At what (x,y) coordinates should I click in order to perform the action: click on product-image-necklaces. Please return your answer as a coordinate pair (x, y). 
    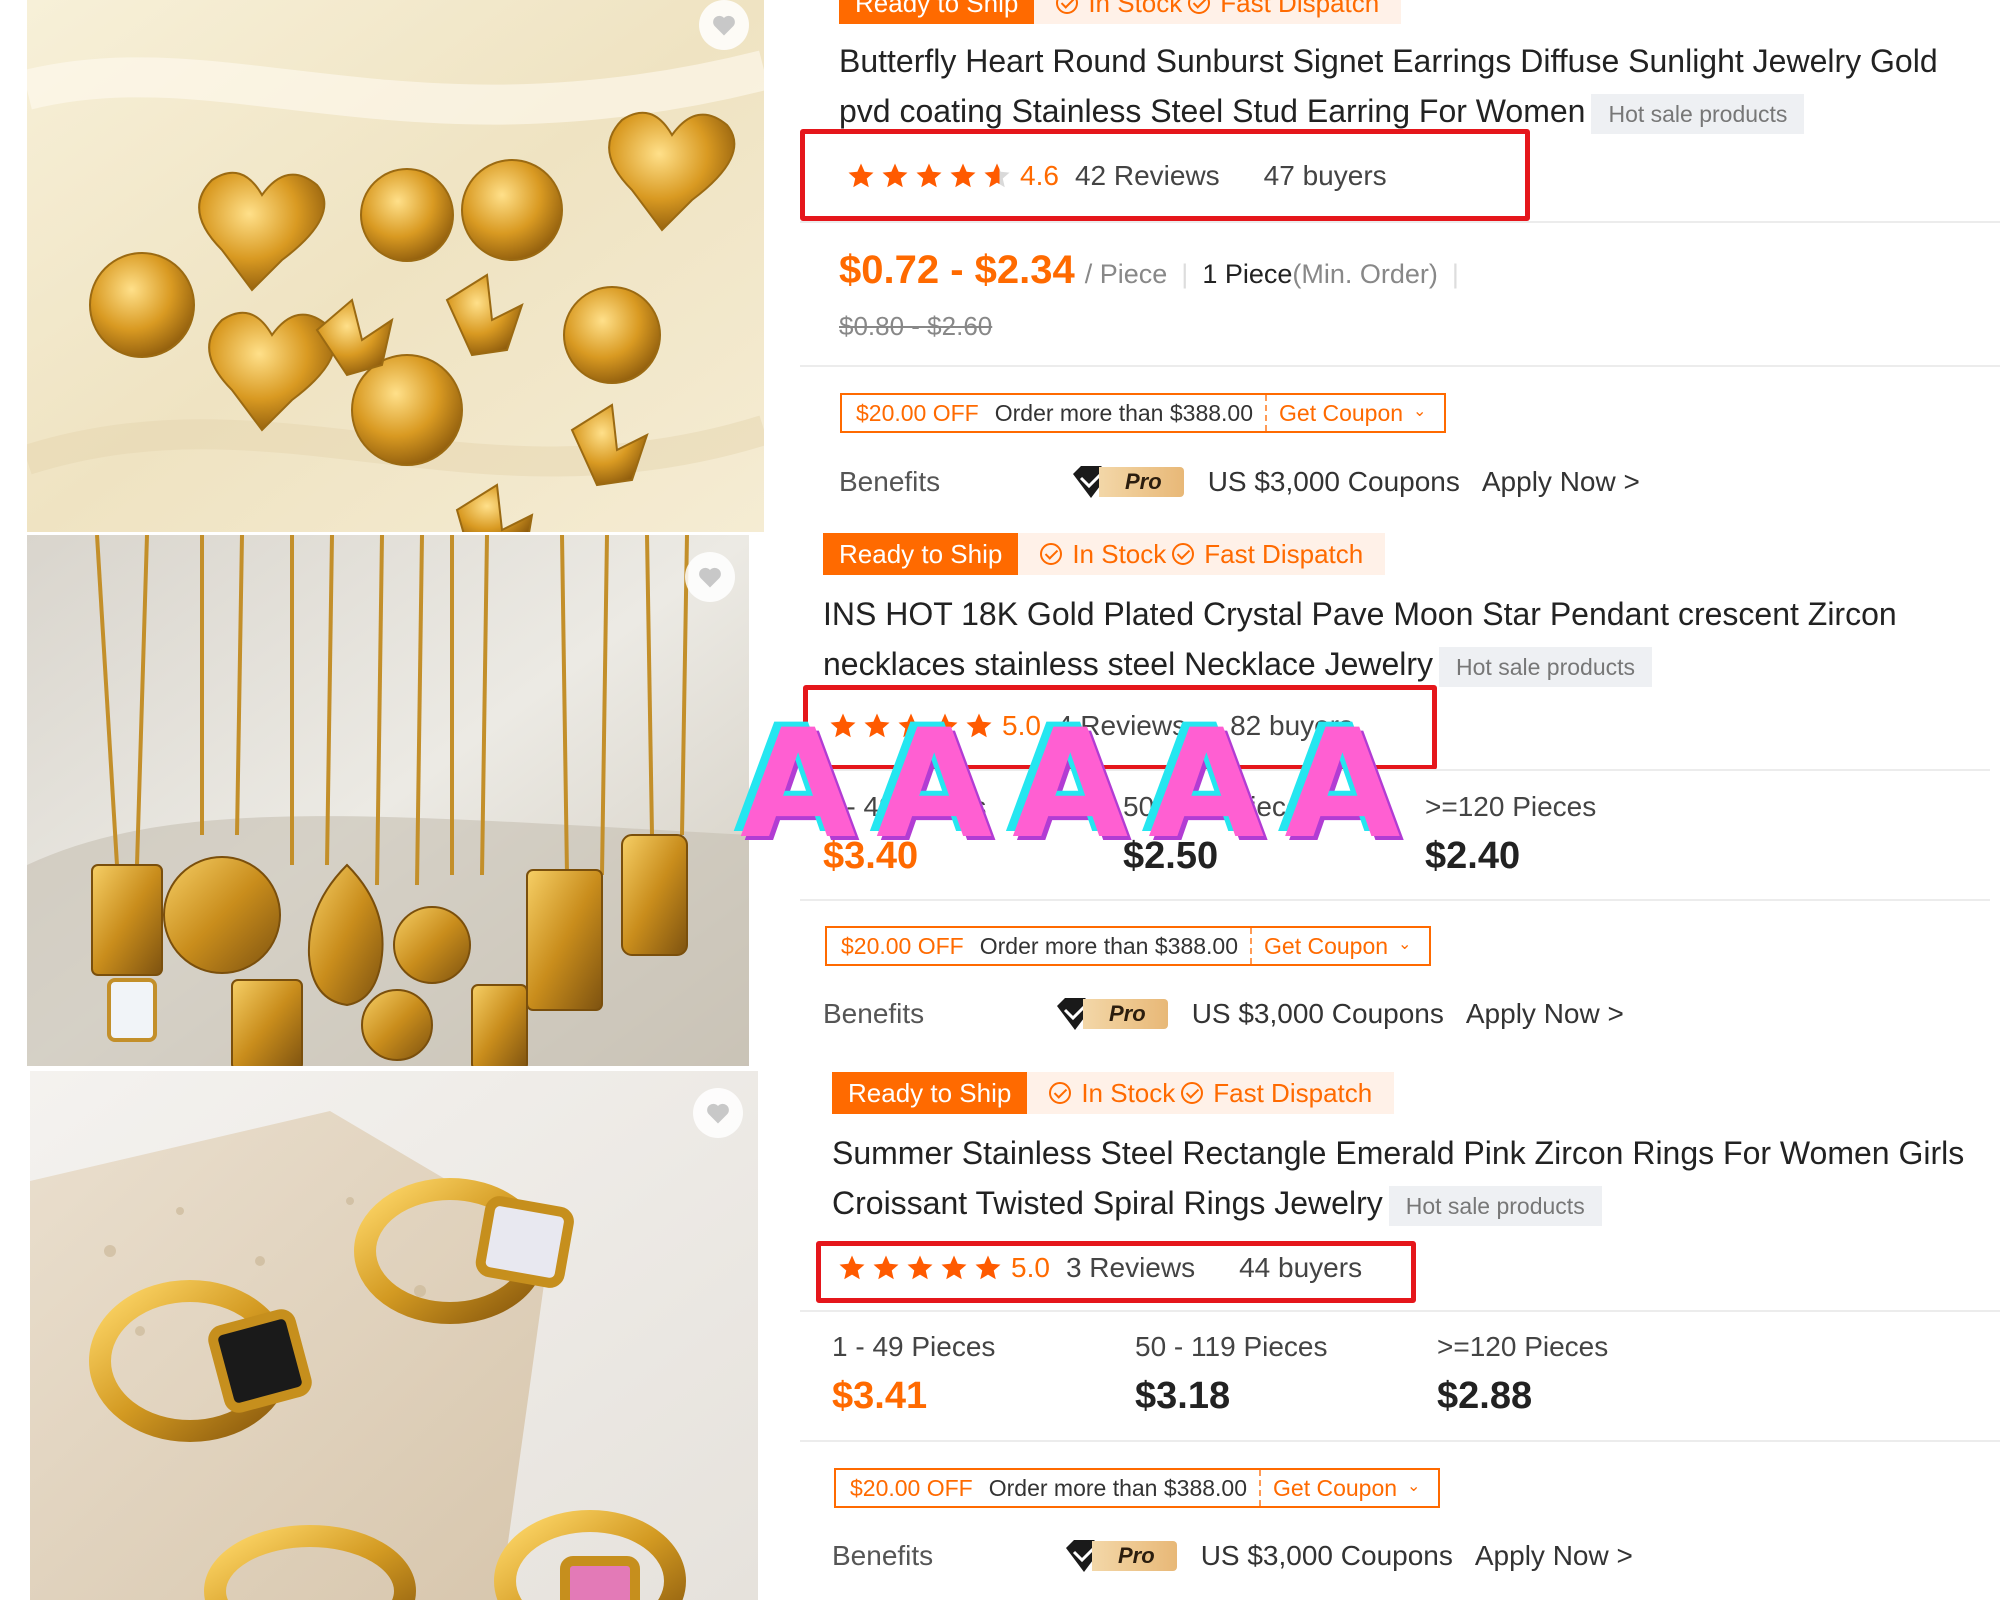
    Looking at the image, I should click on (388, 800).